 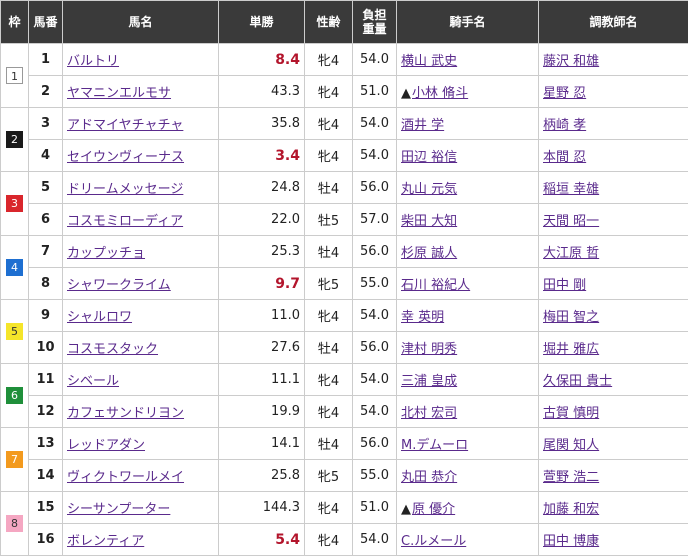 I want to click on horse-link: カップッチョ, so click(x=106, y=253).